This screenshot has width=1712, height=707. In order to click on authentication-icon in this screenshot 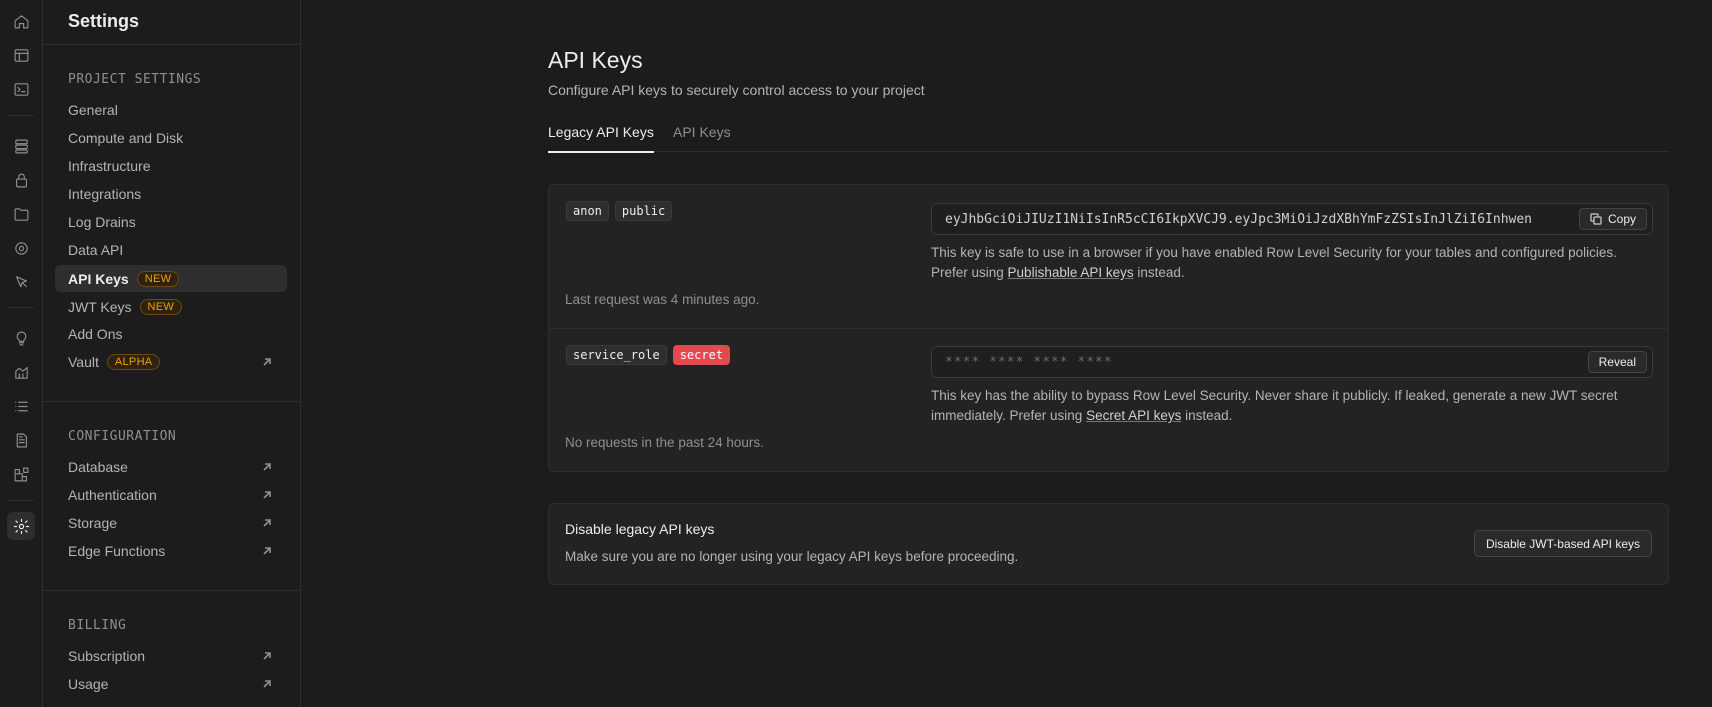, I will do `click(21, 180)`.